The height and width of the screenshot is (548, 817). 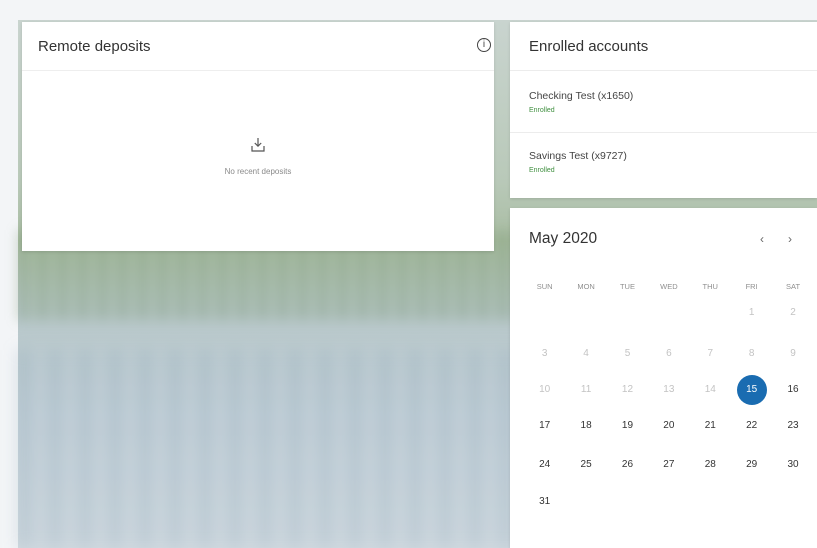 What do you see at coordinates (792, 389) in the screenshot?
I see `calendar-day: 16` at bounding box center [792, 389].